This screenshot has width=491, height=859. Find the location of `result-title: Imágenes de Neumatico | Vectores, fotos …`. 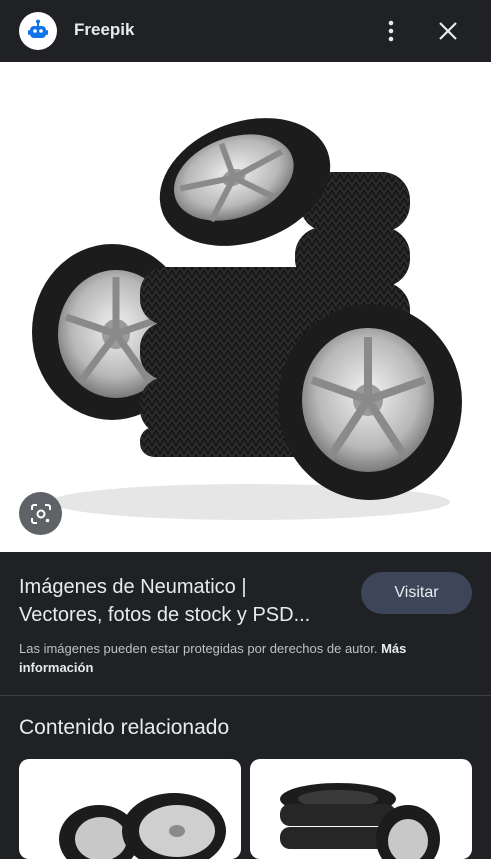

result-title: Imágenes de Neumatico | Vectores, fotos … is located at coordinates (184, 601).